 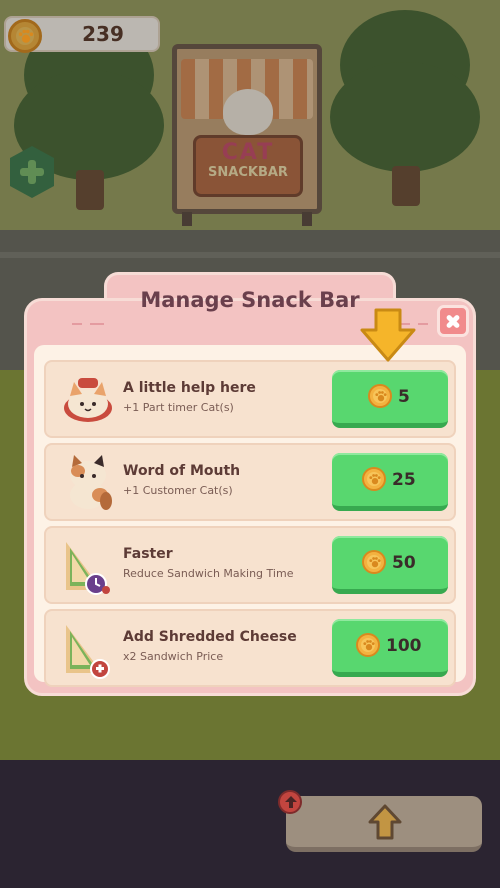 I want to click on upgrade-description: +1 Part timer Cat(s), so click(x=178, y=407).